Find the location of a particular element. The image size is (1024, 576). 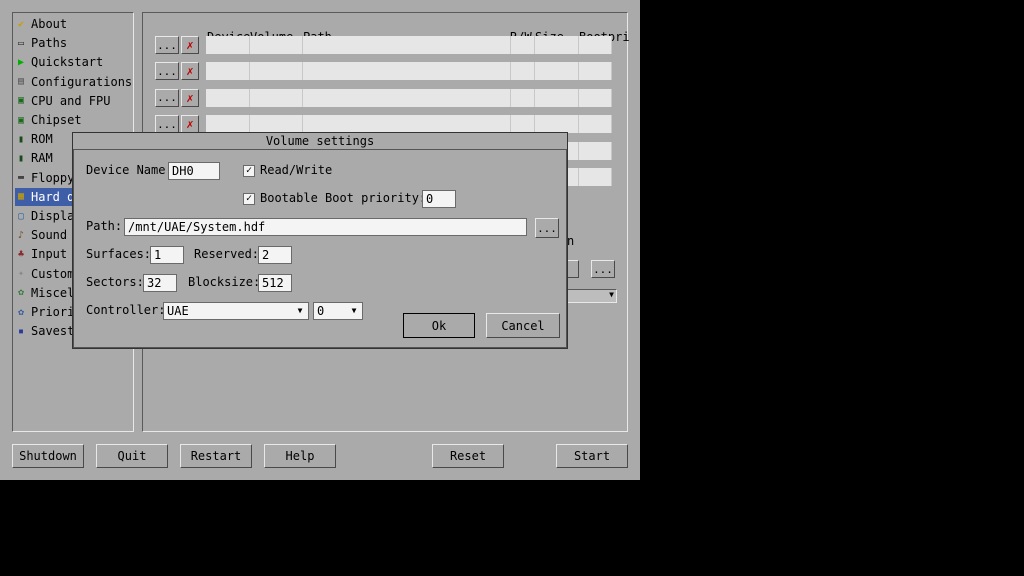

sidebar-item-cpu-and-fpu: ▣ CPU and FPU is located at coordinates (74, 101).